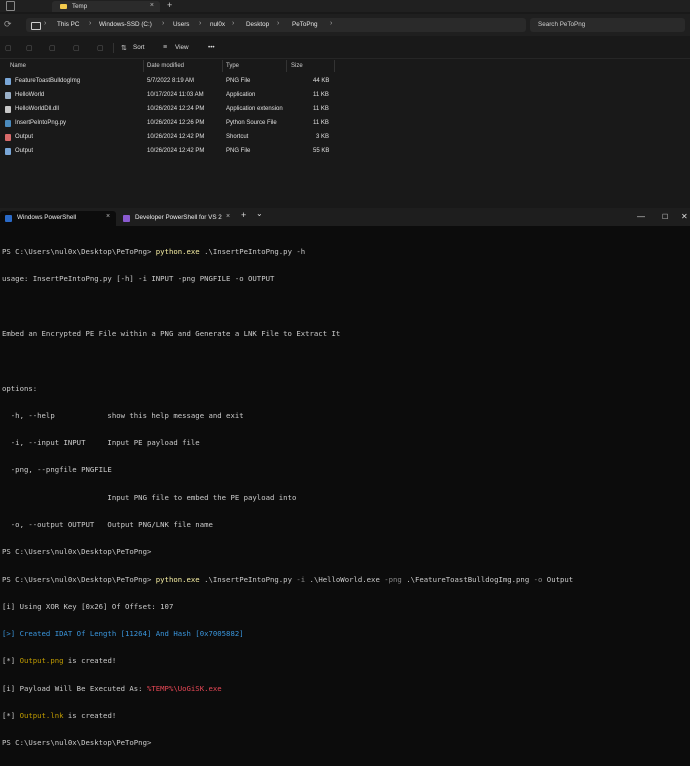 The width and height of the screenshot is (690, 766). I want to click on breadcrumb-this-pc: This PC, so click(68, 24).